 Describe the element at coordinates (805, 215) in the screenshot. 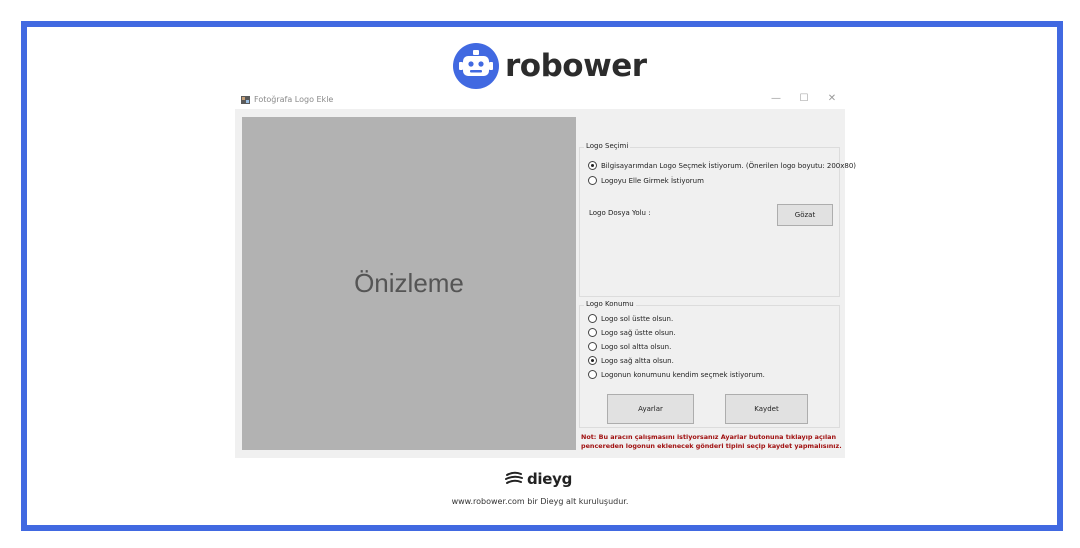

I see `browse-button: Gözat` at that location.